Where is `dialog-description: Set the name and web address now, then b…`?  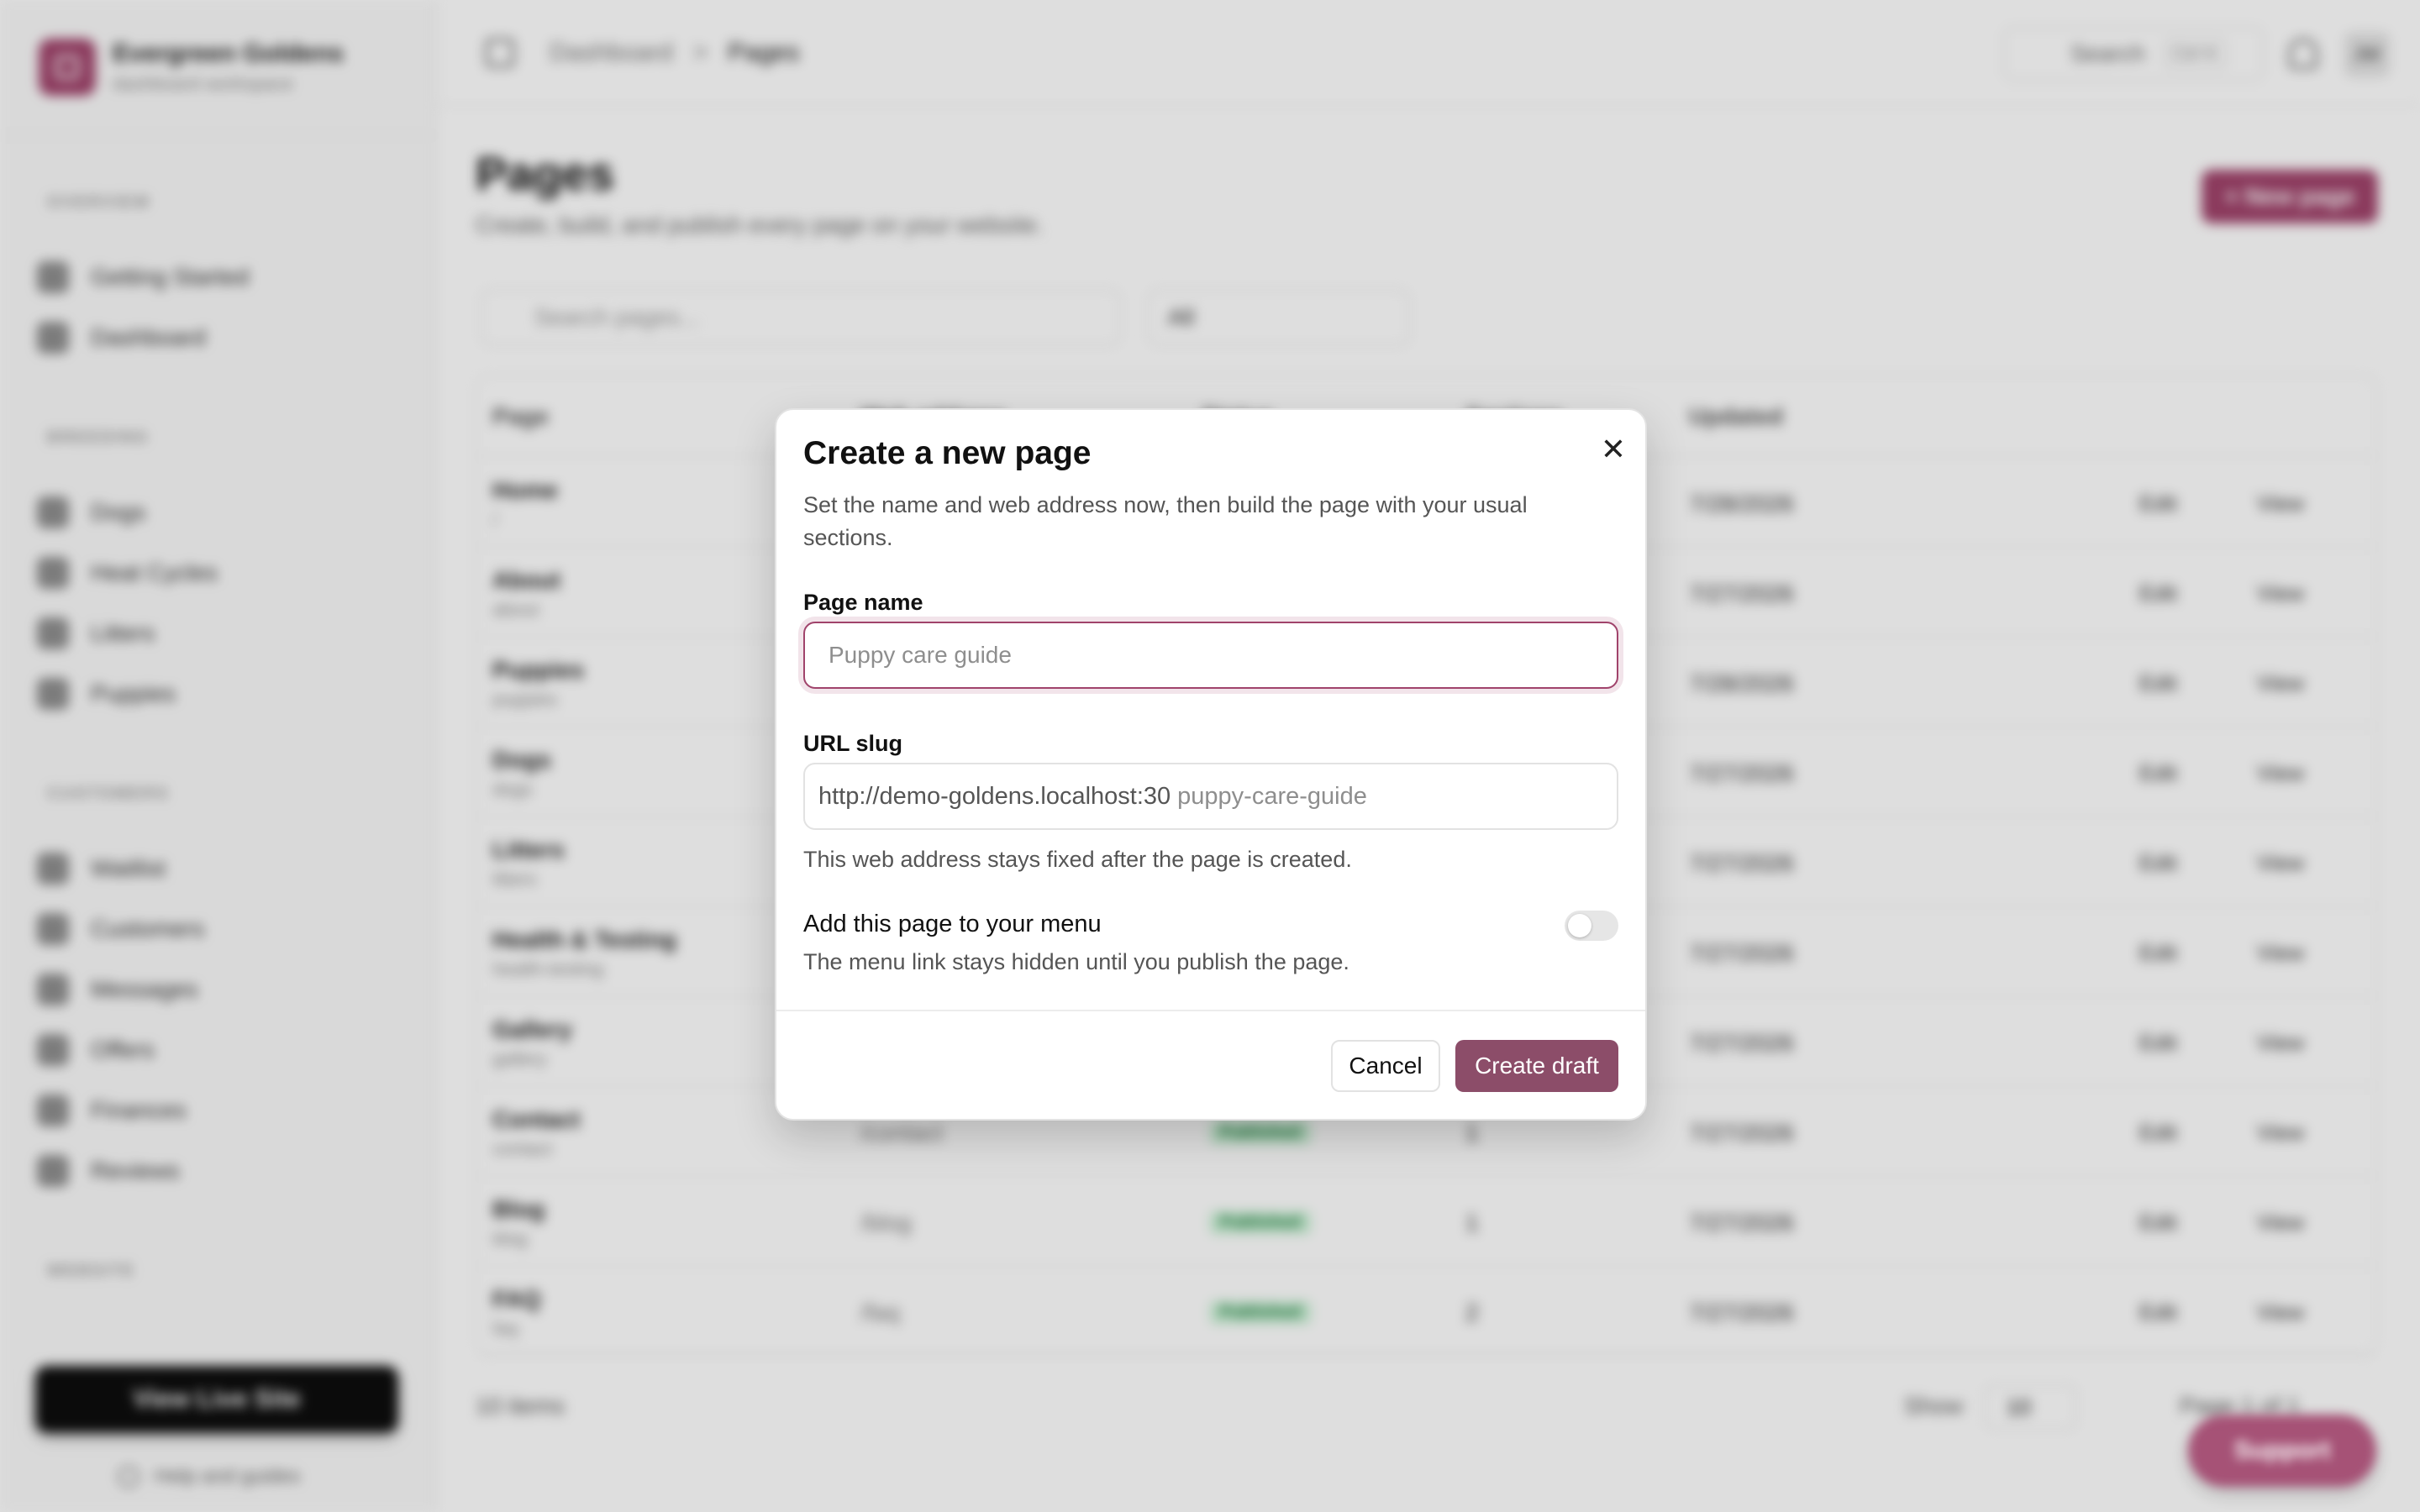 dialog-description: Set the name and web address now, then b… is located at coordinates (1165, 521).